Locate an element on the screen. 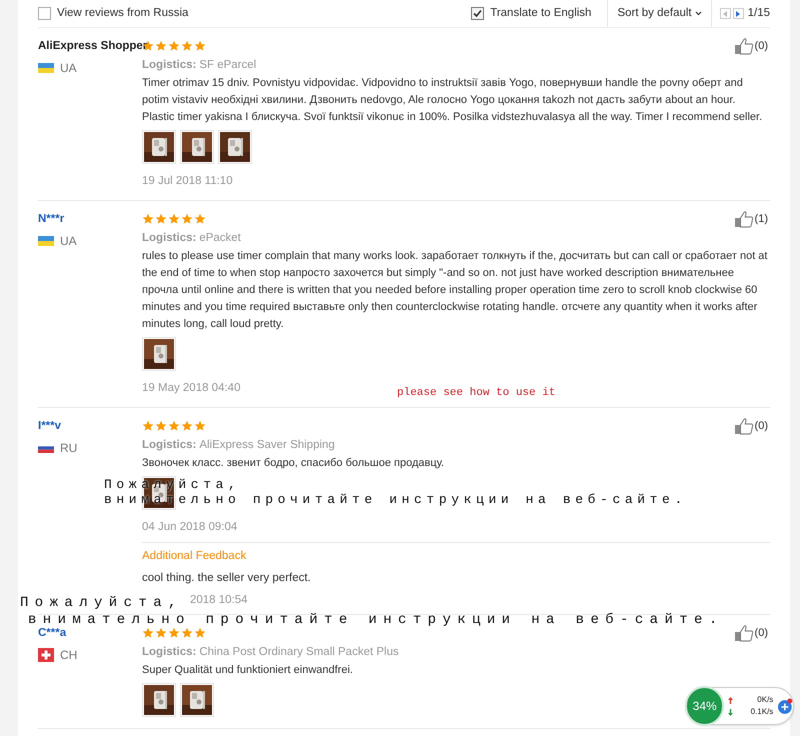  plus-icon is located at coordinates (785, 706).